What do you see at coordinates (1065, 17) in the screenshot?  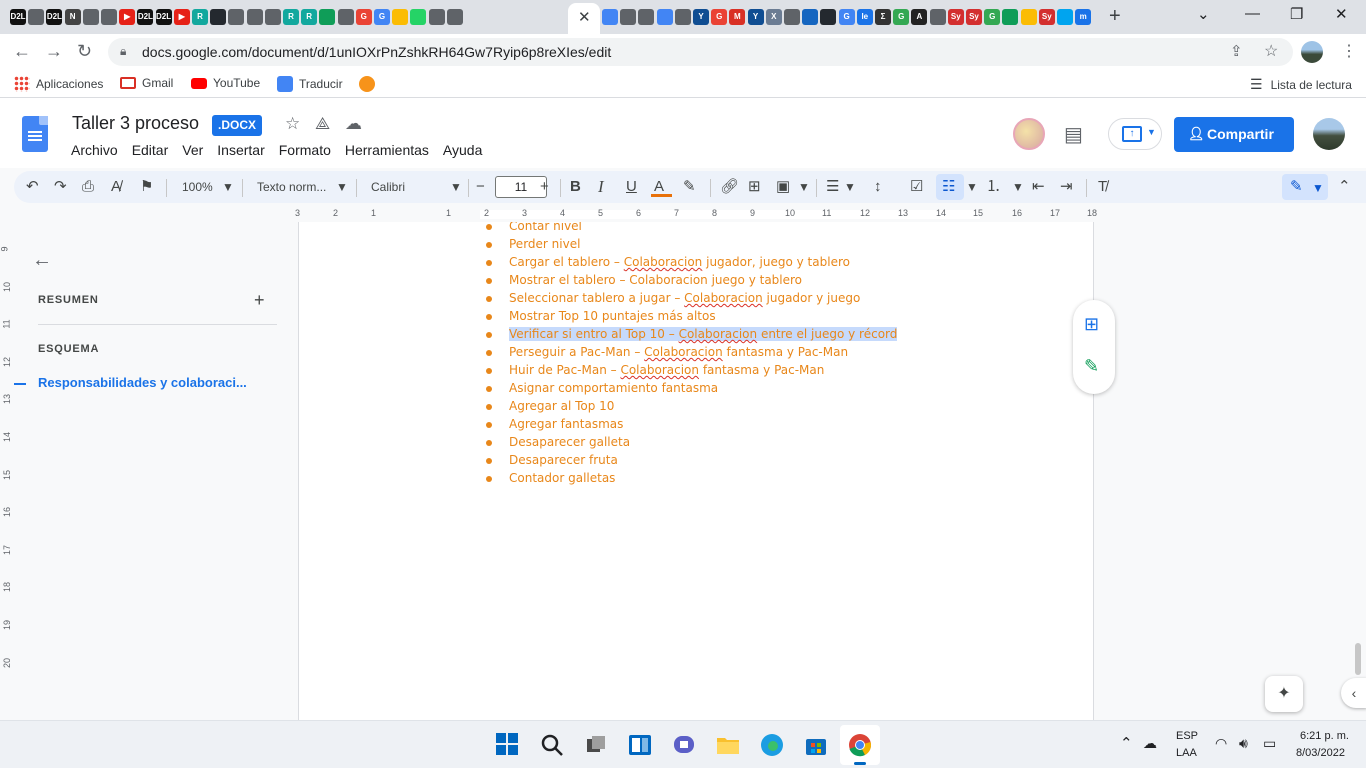 I see `windows-favicon-icon` at bounding box center [1065, 17].